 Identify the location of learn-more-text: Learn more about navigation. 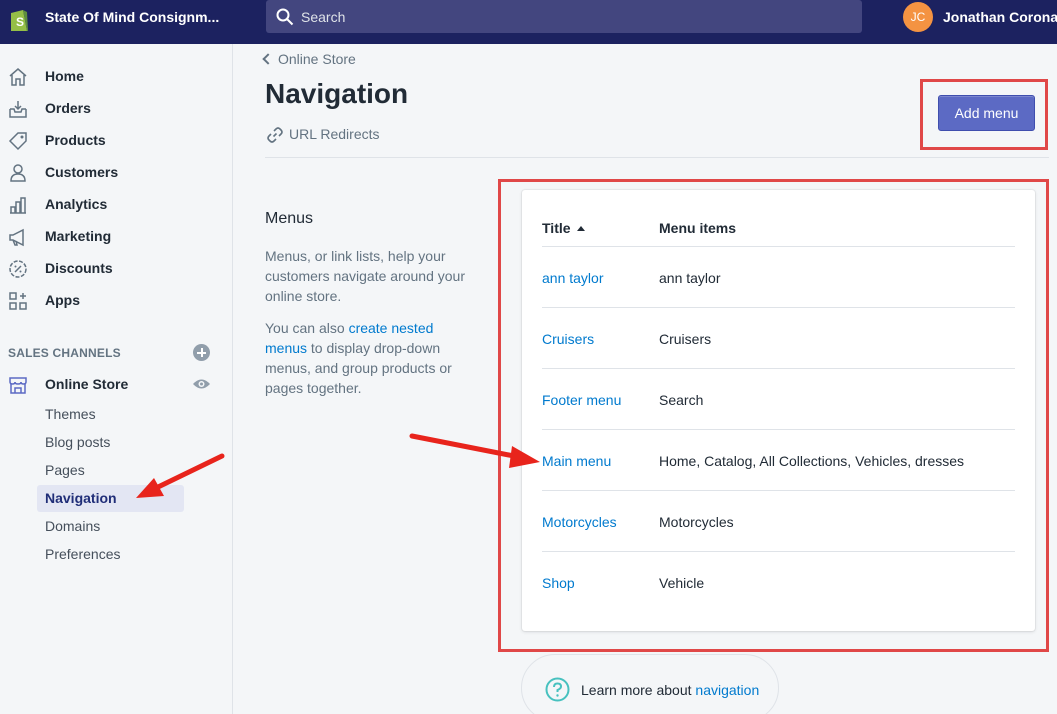
(670, 690).